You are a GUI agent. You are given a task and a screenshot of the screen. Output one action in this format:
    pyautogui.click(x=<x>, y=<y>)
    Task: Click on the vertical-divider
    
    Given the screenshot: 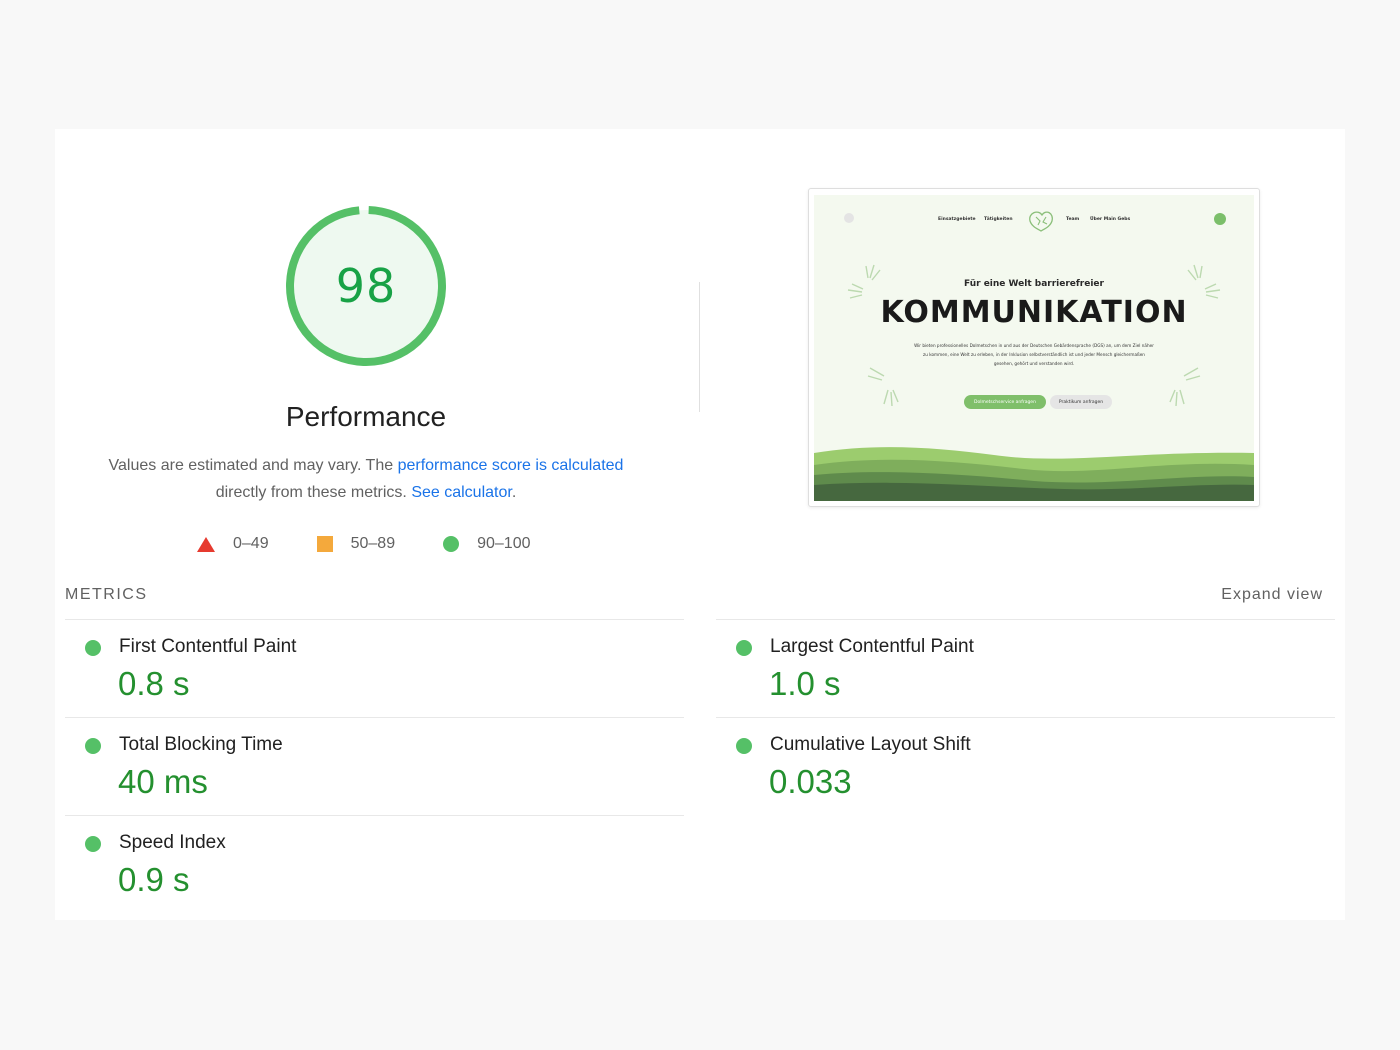 What is the action you would take?
    pyautogui.click(x=699, y=347)
    